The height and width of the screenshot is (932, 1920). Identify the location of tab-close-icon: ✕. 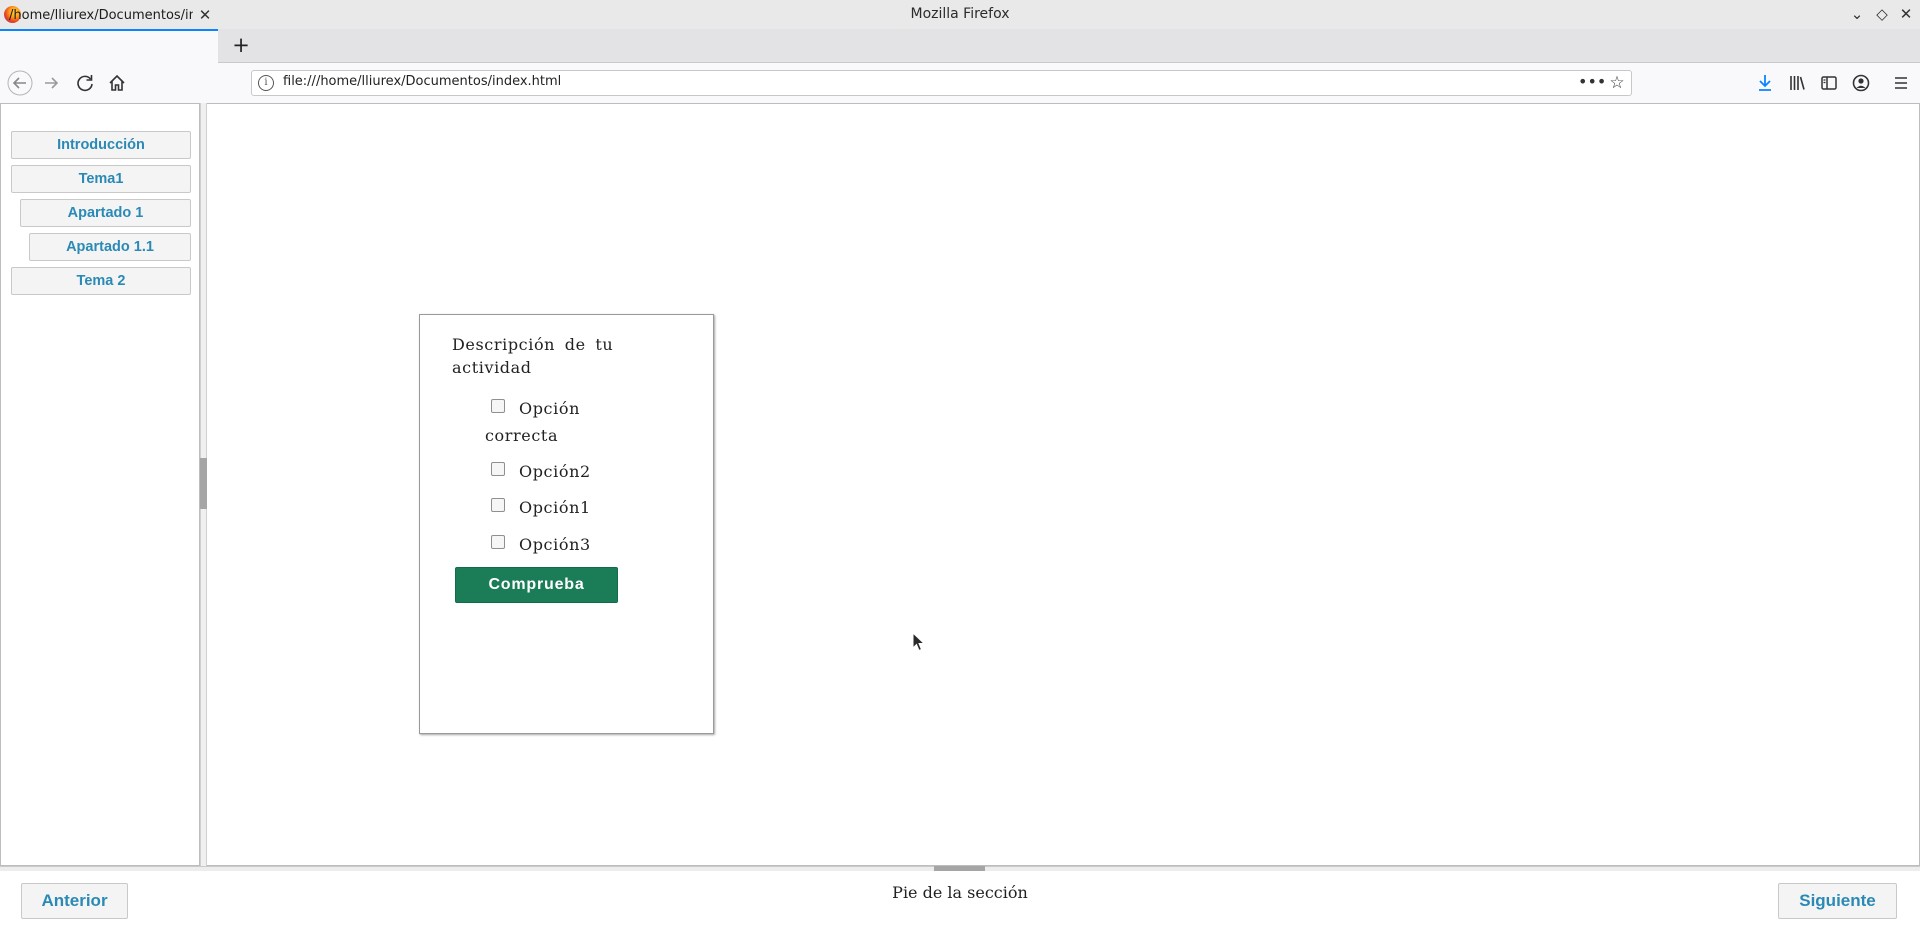
(205, 15).